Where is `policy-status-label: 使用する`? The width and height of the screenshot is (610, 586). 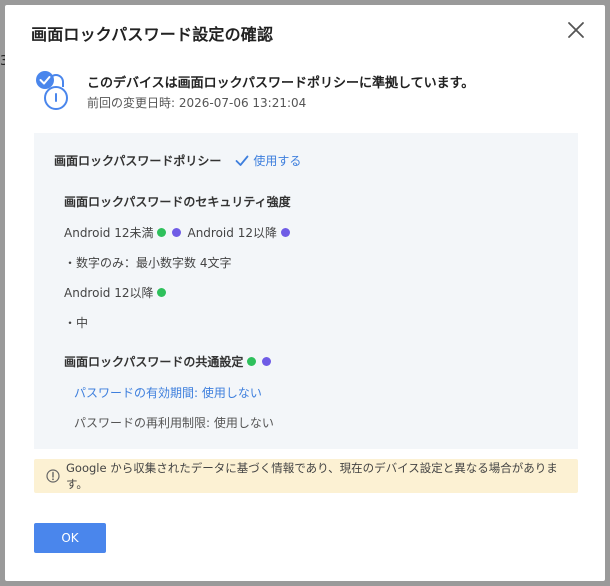 policy-status-label: 使用する is located at coordinates (277, 161).